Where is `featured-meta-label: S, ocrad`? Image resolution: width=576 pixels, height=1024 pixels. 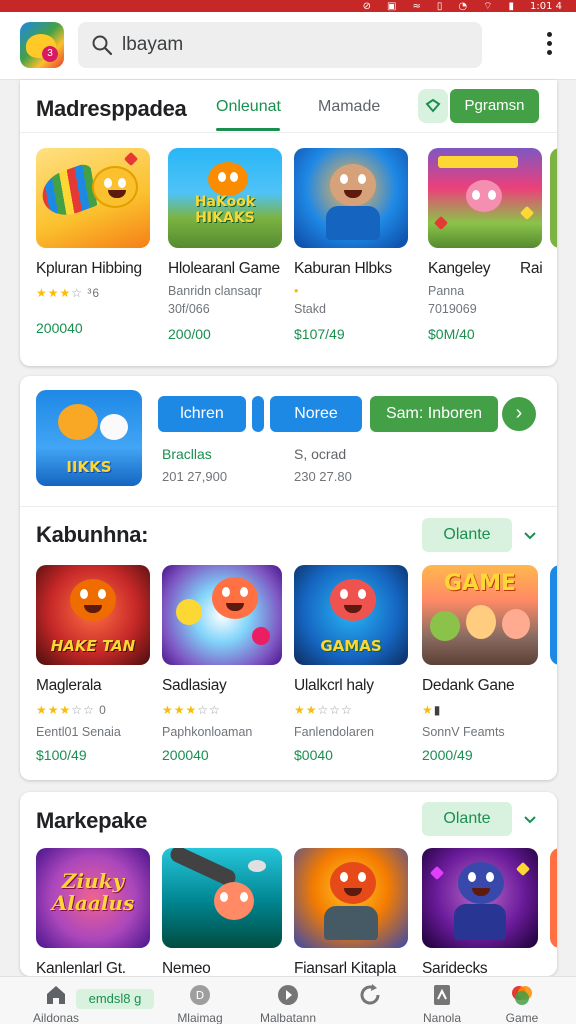
featured-meta-label: S, ocrad is located at coordinates (320, 454).